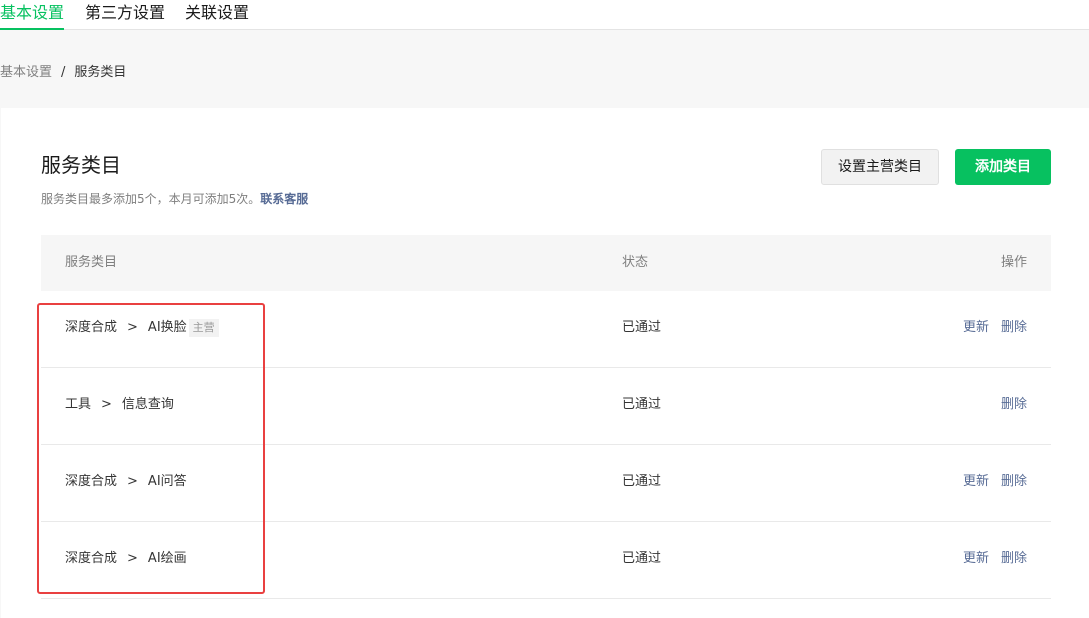 Image resolution: width=1089 pixels, height=618 pixels. What do you see at coordinates (880, 167) in the screenshot?
I see `set-main-category-button: 设置主营类目` at bounding box center [880, 167].